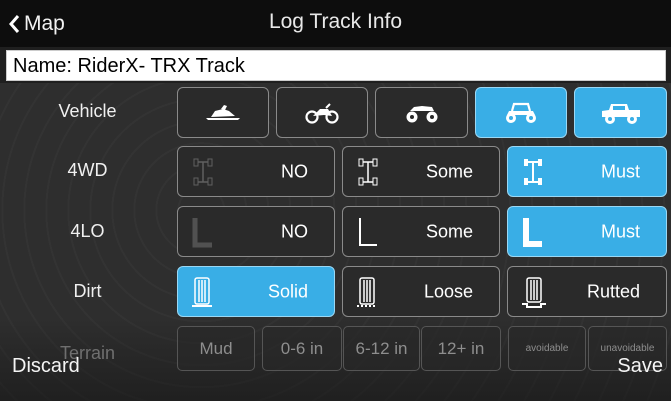  I want to click on vehicle-option-dirtbike, so click(322, 112).